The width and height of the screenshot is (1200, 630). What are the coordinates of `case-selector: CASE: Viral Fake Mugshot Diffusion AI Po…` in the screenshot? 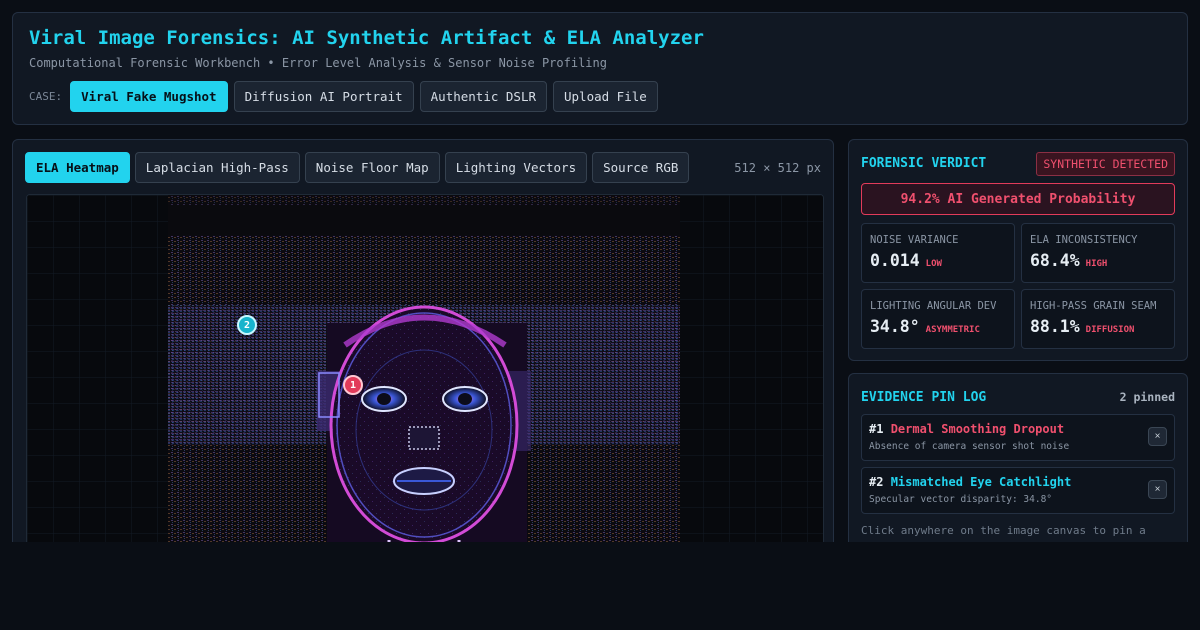 It's located at (343, 96).